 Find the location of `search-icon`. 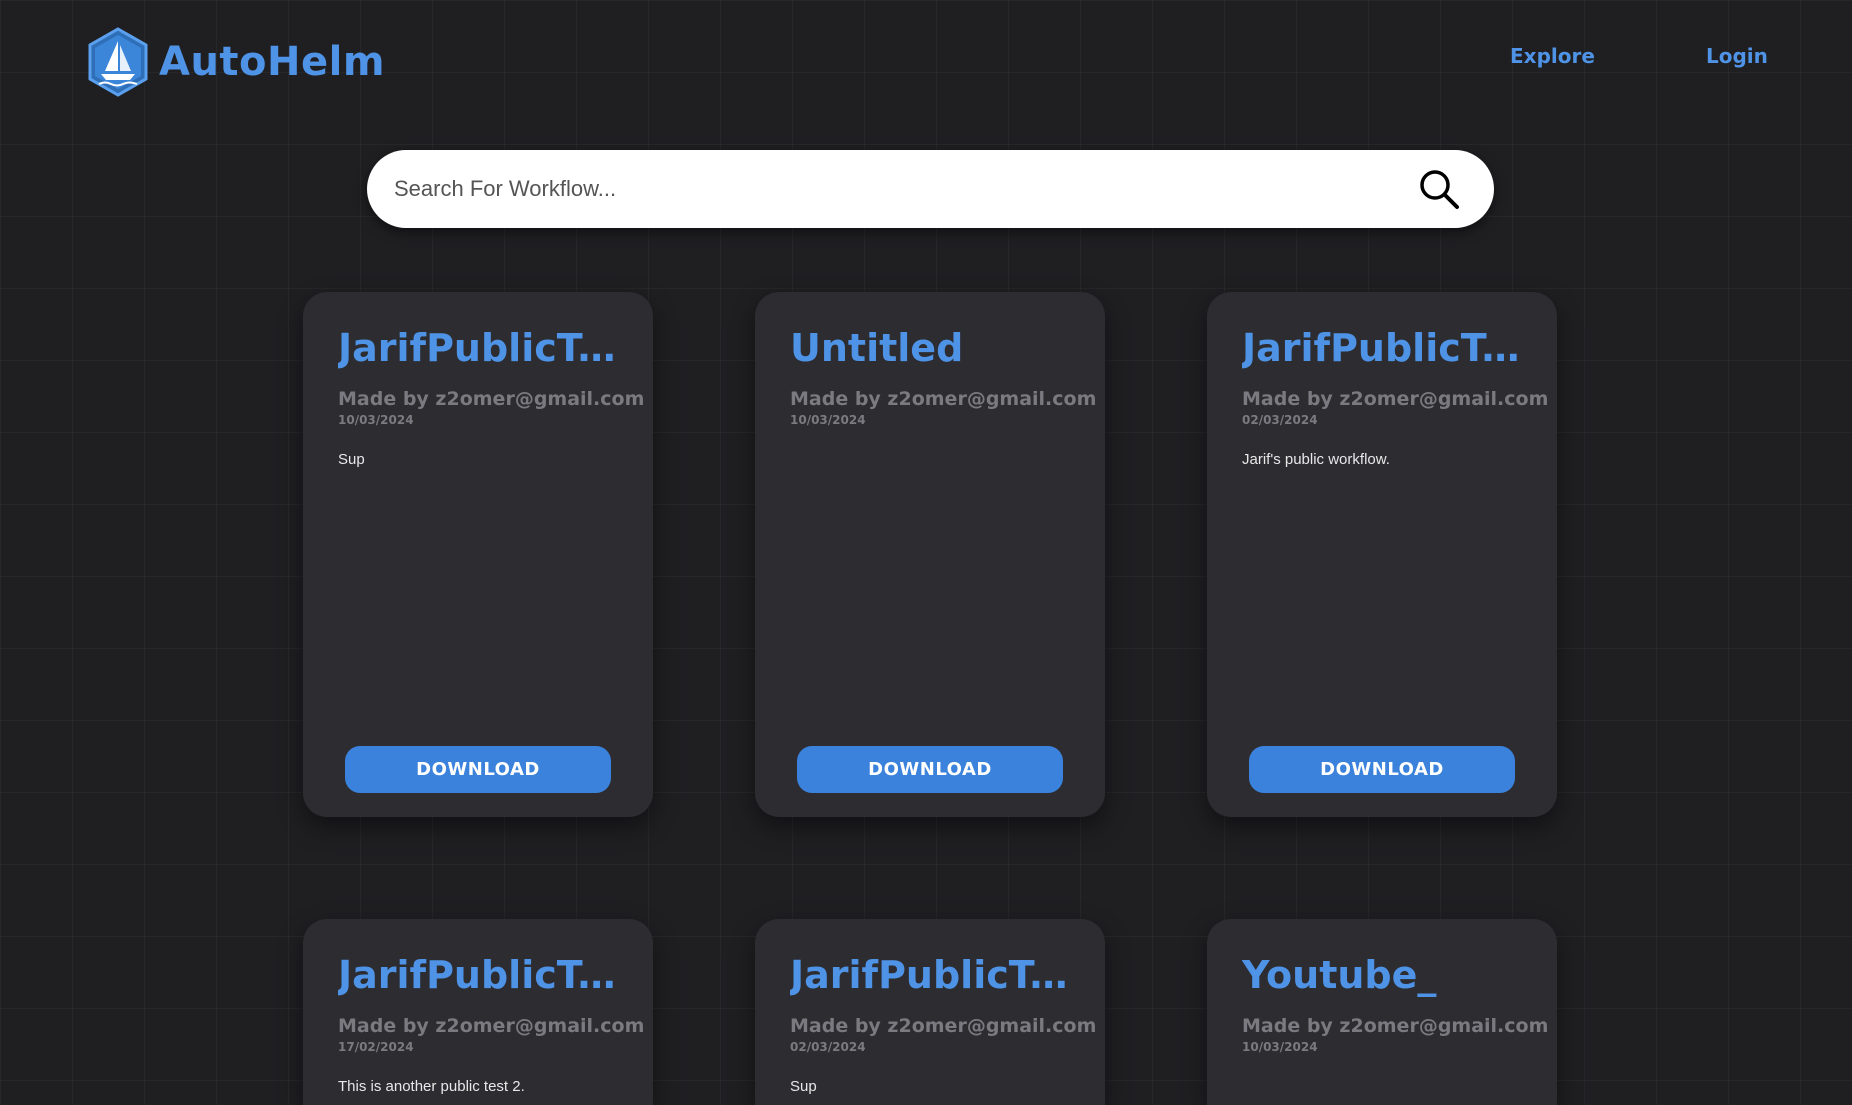

search-icon is located at coordinates (1439, 189).